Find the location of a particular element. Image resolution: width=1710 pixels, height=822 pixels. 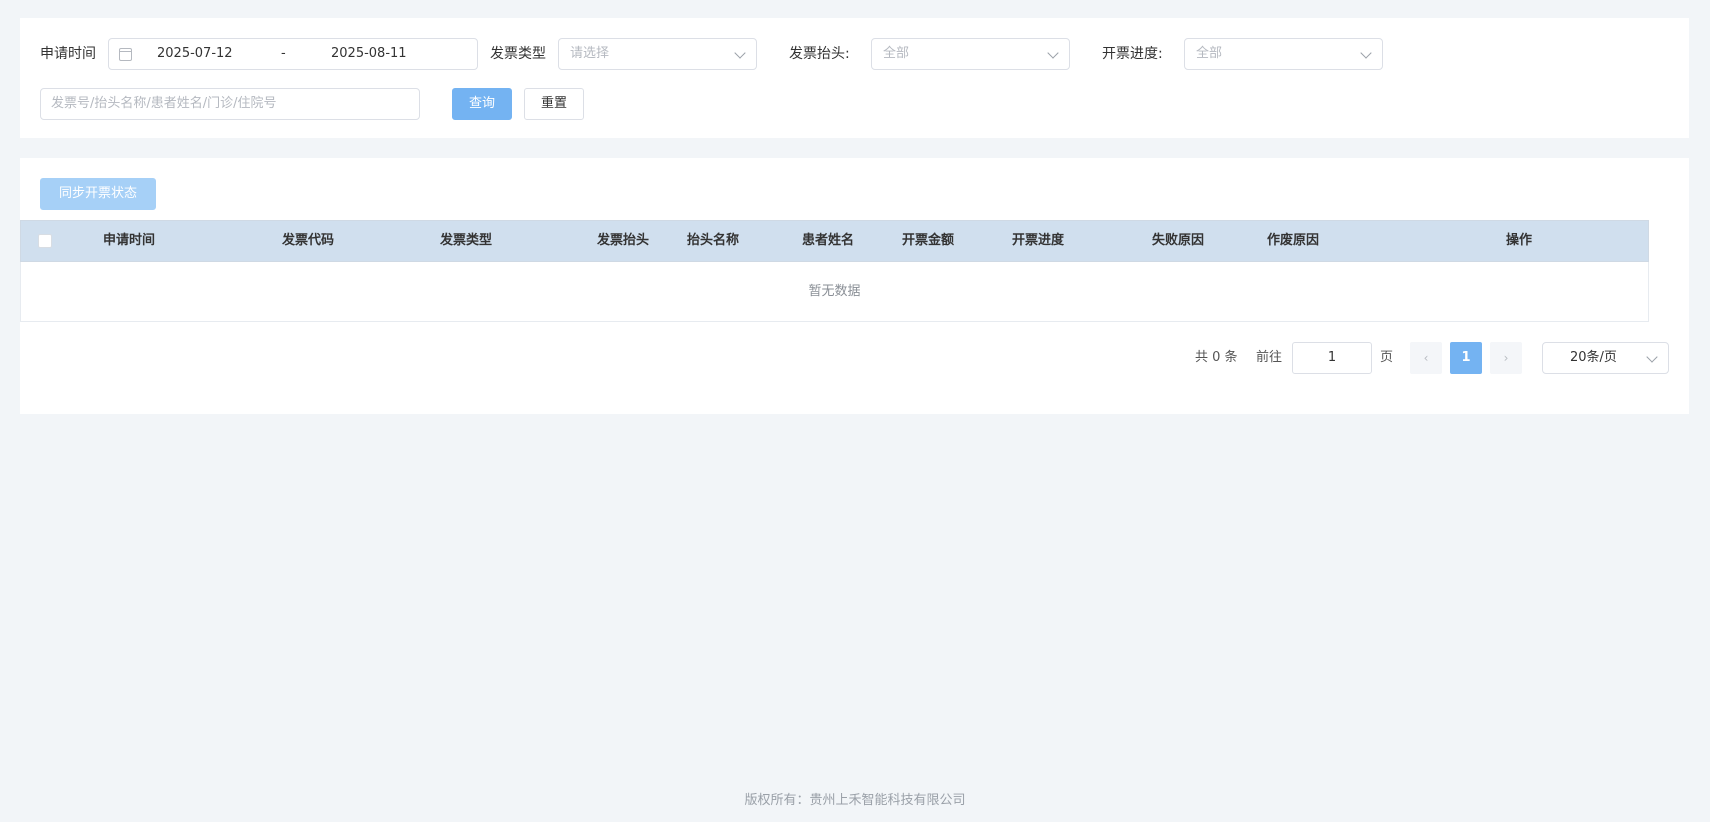

progress-label: 开票进度: is located at coordinates (1132, 54).